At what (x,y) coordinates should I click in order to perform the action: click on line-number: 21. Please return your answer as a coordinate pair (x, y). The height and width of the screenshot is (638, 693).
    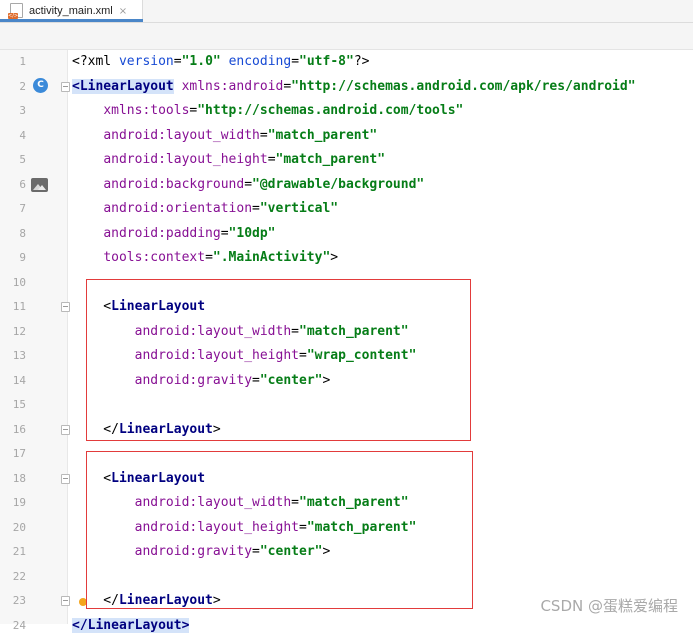
    Looking at the image, I should click on (13, 551).